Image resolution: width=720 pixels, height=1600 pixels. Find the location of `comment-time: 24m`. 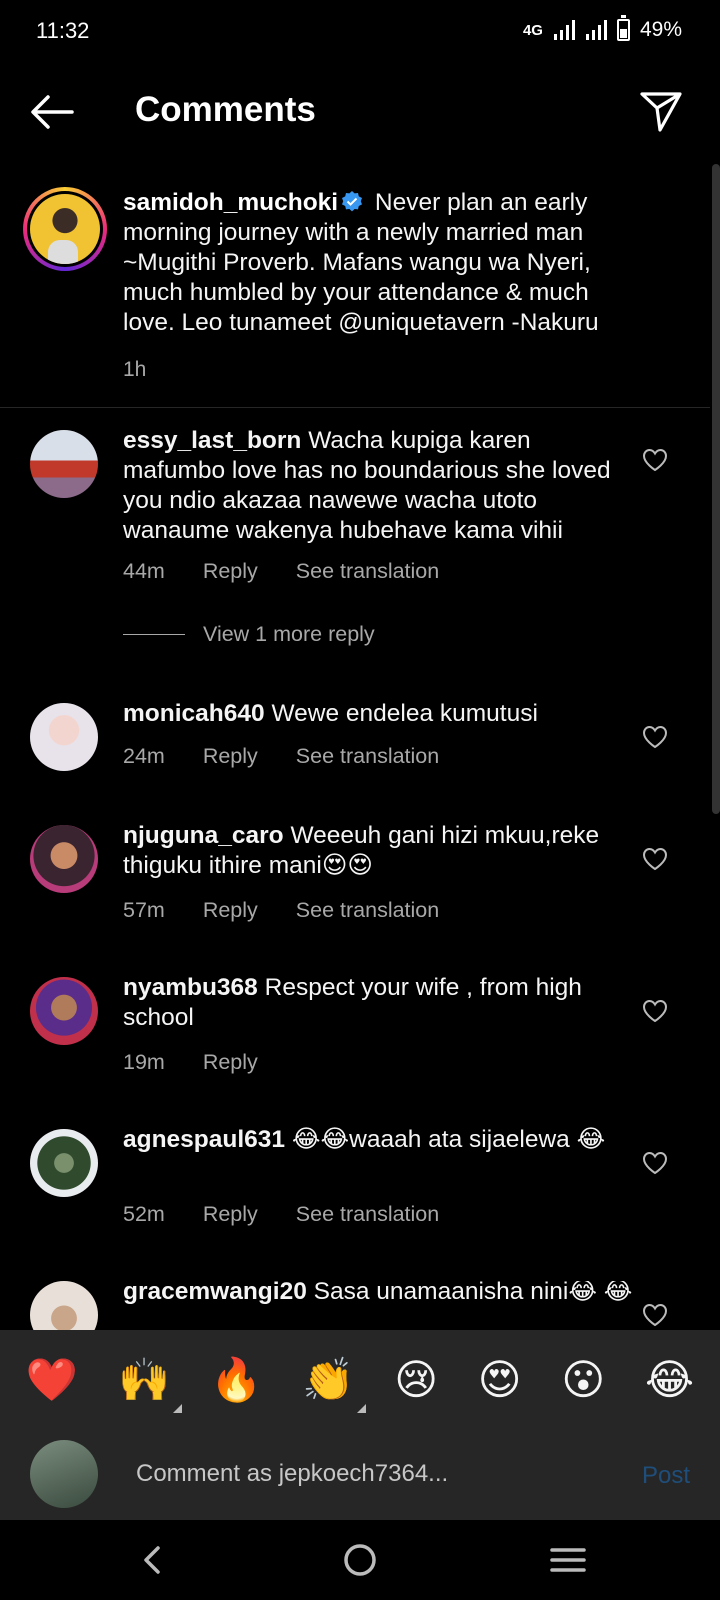

comment-time: 24m is located at coordinates (144, 756).